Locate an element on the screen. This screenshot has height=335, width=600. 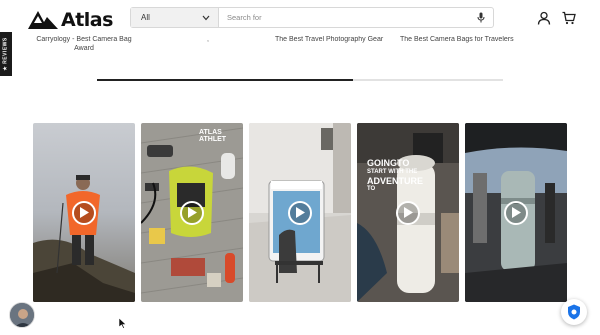
atlas-logo: Atlas is located at coordinates (70, 20).